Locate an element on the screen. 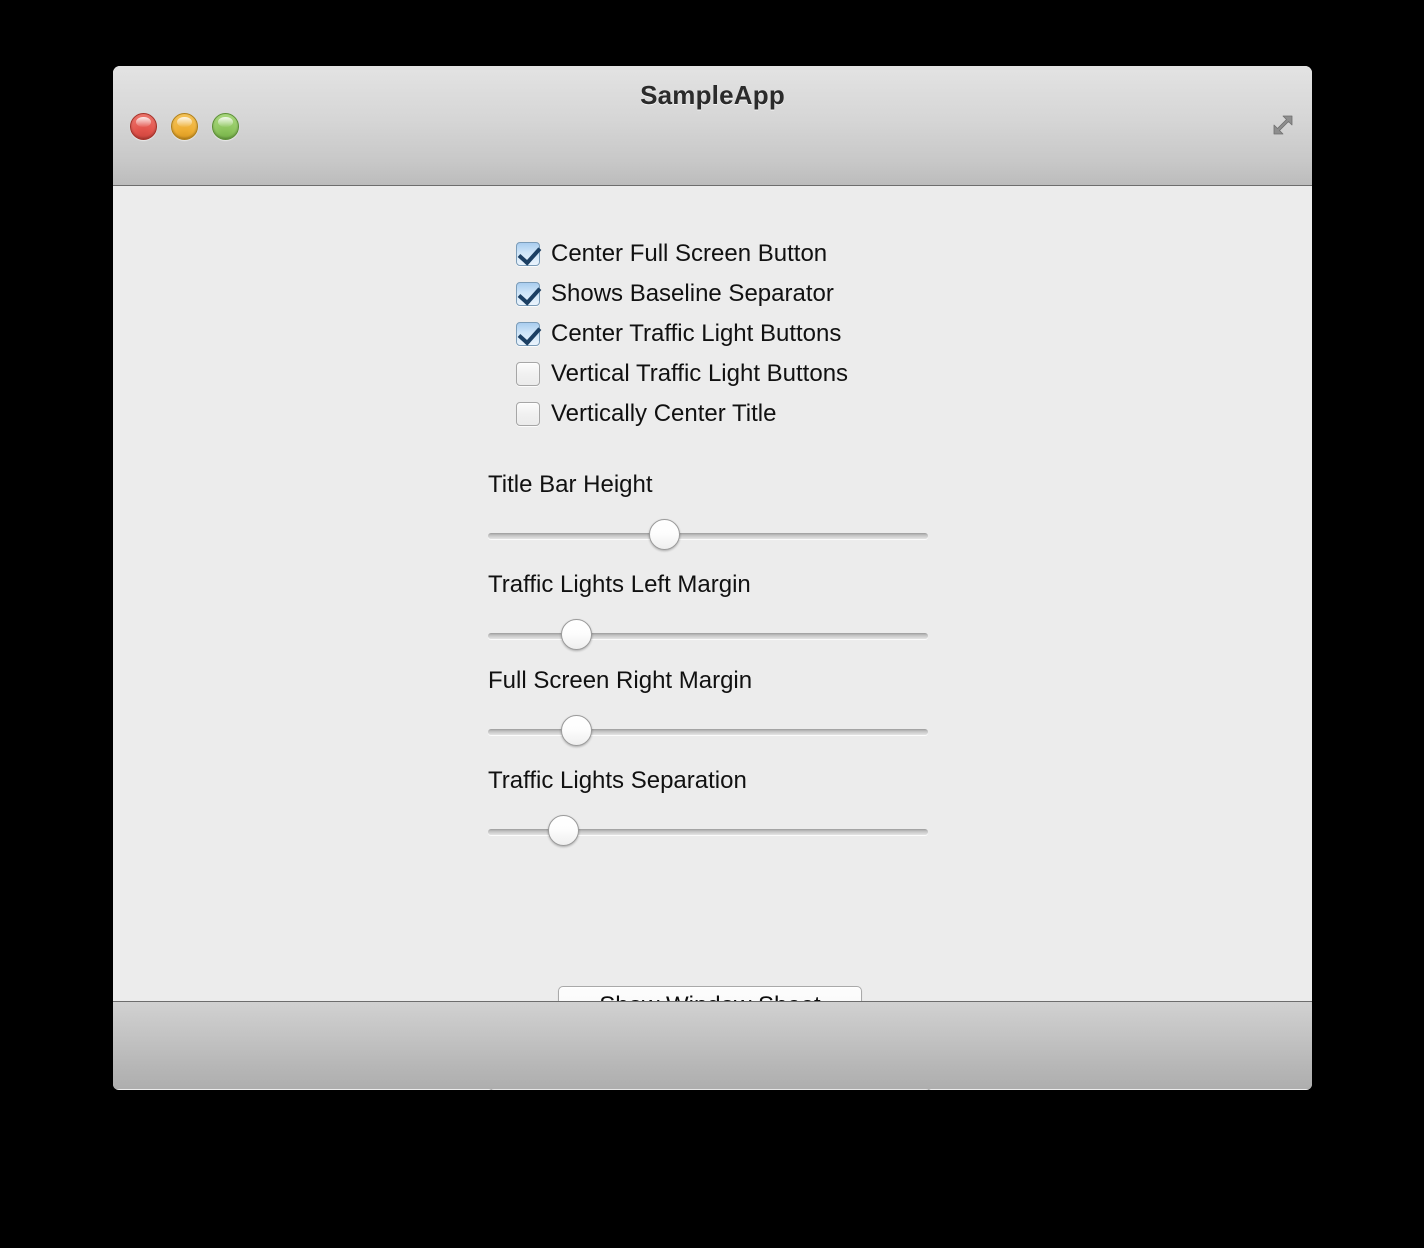 The image size is (1424, 1248). checkbox-shows-baseline-separator is located at coordinates (528, 294).